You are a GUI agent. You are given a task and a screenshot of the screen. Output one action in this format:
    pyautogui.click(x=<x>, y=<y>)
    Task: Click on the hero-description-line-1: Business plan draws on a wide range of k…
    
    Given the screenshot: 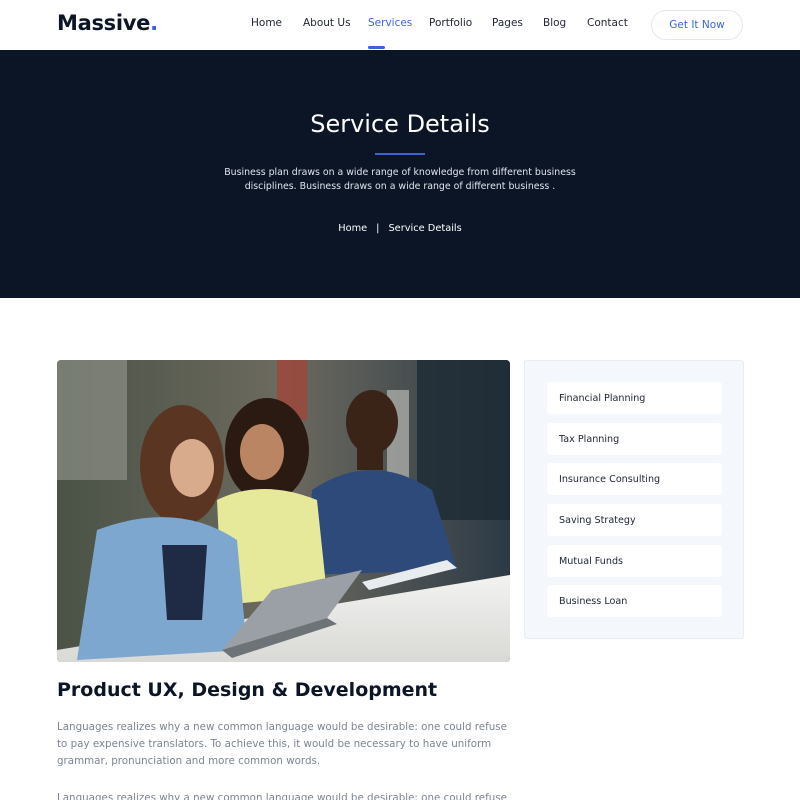 What is the action you would take?
    pyautogui.click(x=400, y=172)
    